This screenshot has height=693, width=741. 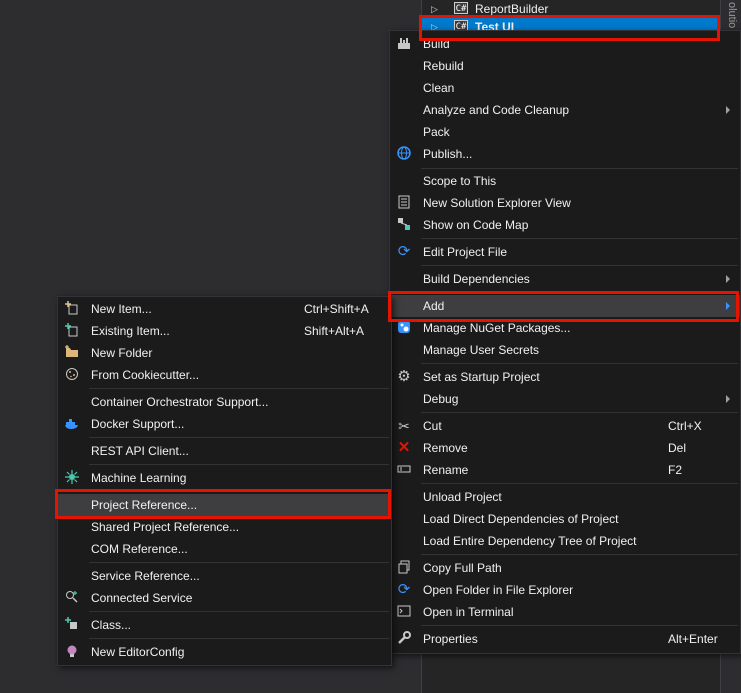 What do you see at coordinates (224, 652) in the screenshot?
I see `menu-item-new-editorconfig: New EditorConfig` at bounding box center [224, 652].